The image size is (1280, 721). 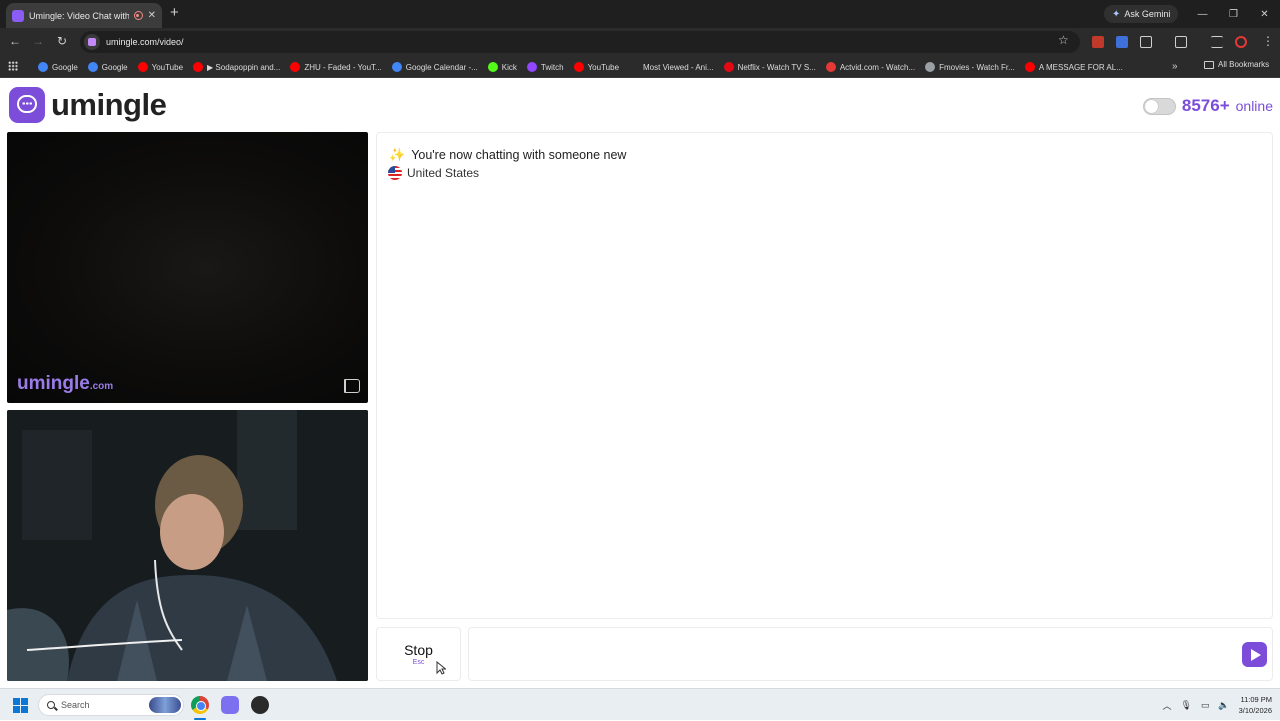 I want to click on forward-arrow-icon: →, so click(x=38, y=41).